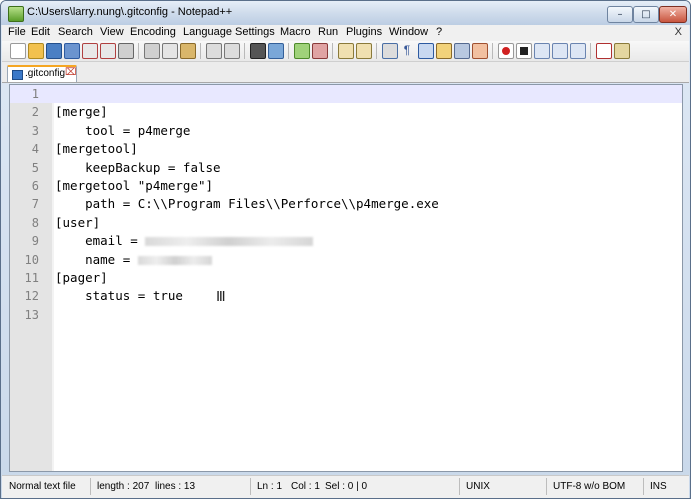 This screenshot has height=499, width=691. I want to click on replace-icon, so click(276, 51).